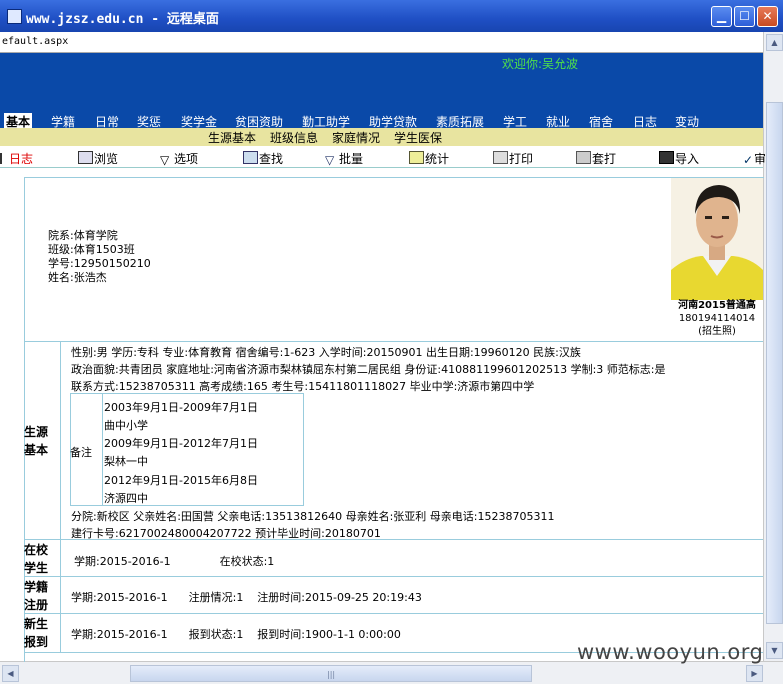 Image resolution: width=783 pixels, height=684 pixels. Describe the element at coordinates (36, 624) in the screenshot. I see `section-newcomer-label-1: 新生` at that location.